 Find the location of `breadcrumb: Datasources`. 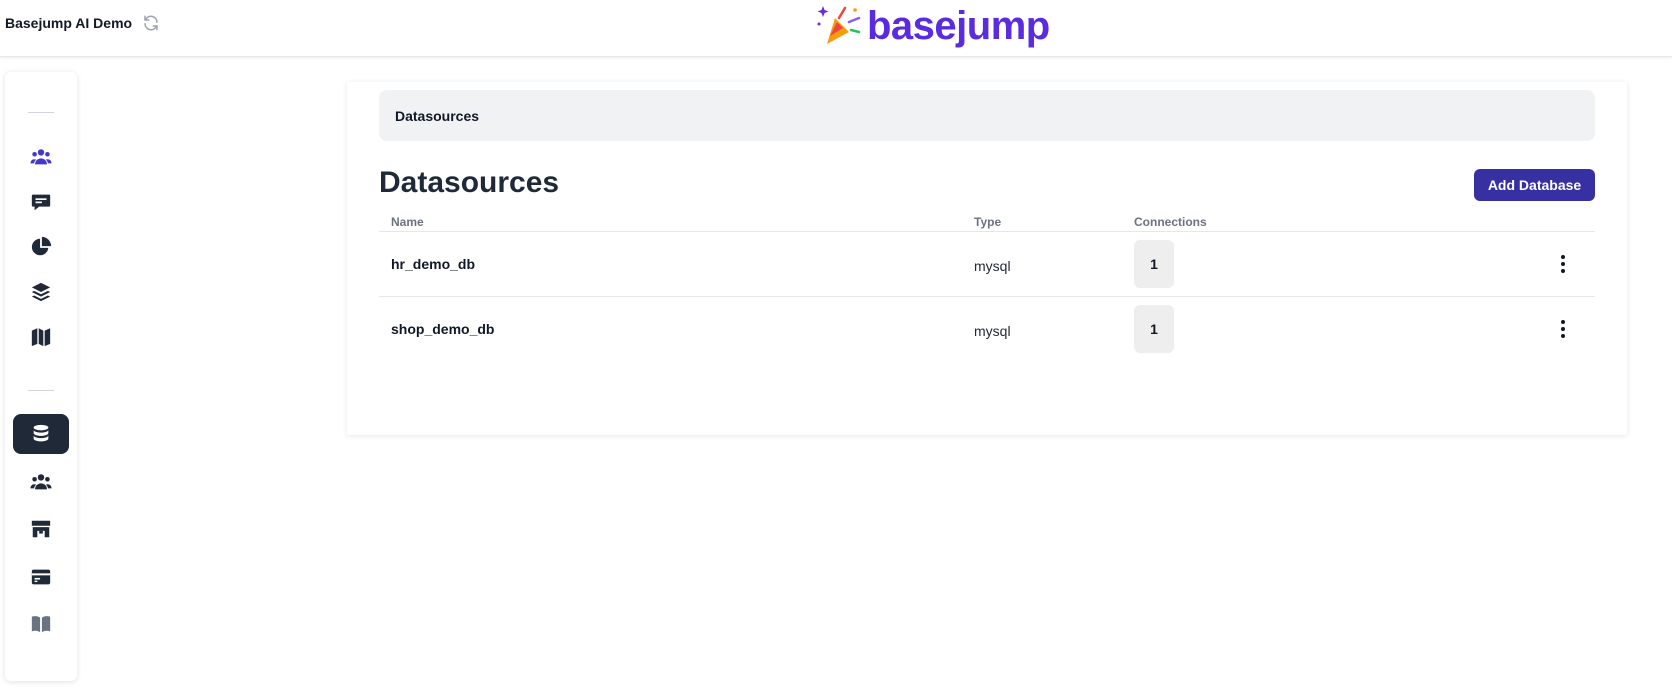

breadcrumb: Datasources is located at coordinates (987, 115).